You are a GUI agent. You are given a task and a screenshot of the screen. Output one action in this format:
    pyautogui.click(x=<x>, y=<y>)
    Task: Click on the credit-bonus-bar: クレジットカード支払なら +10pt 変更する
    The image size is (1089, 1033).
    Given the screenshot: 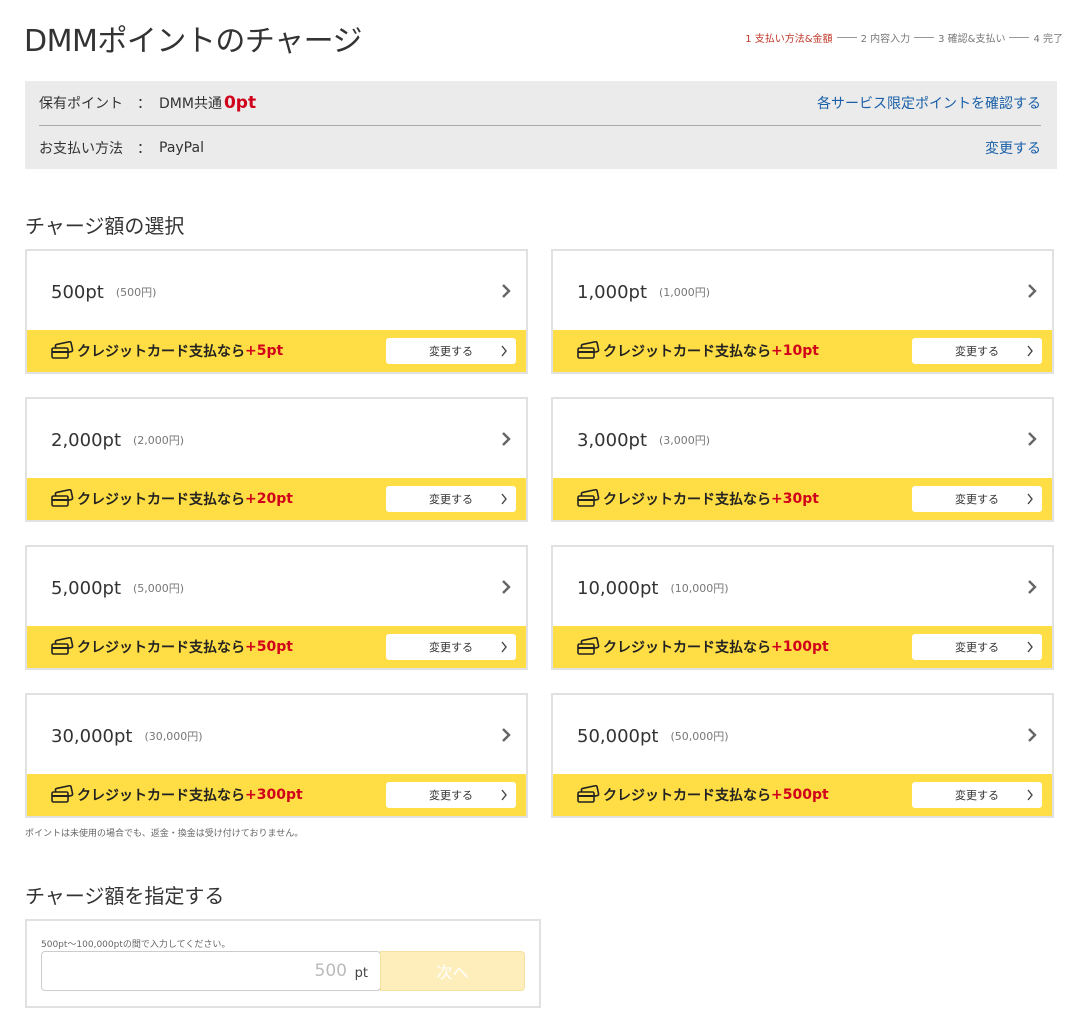 What is the action you would take?
    pyautogui.click(x=802, y=351)
    